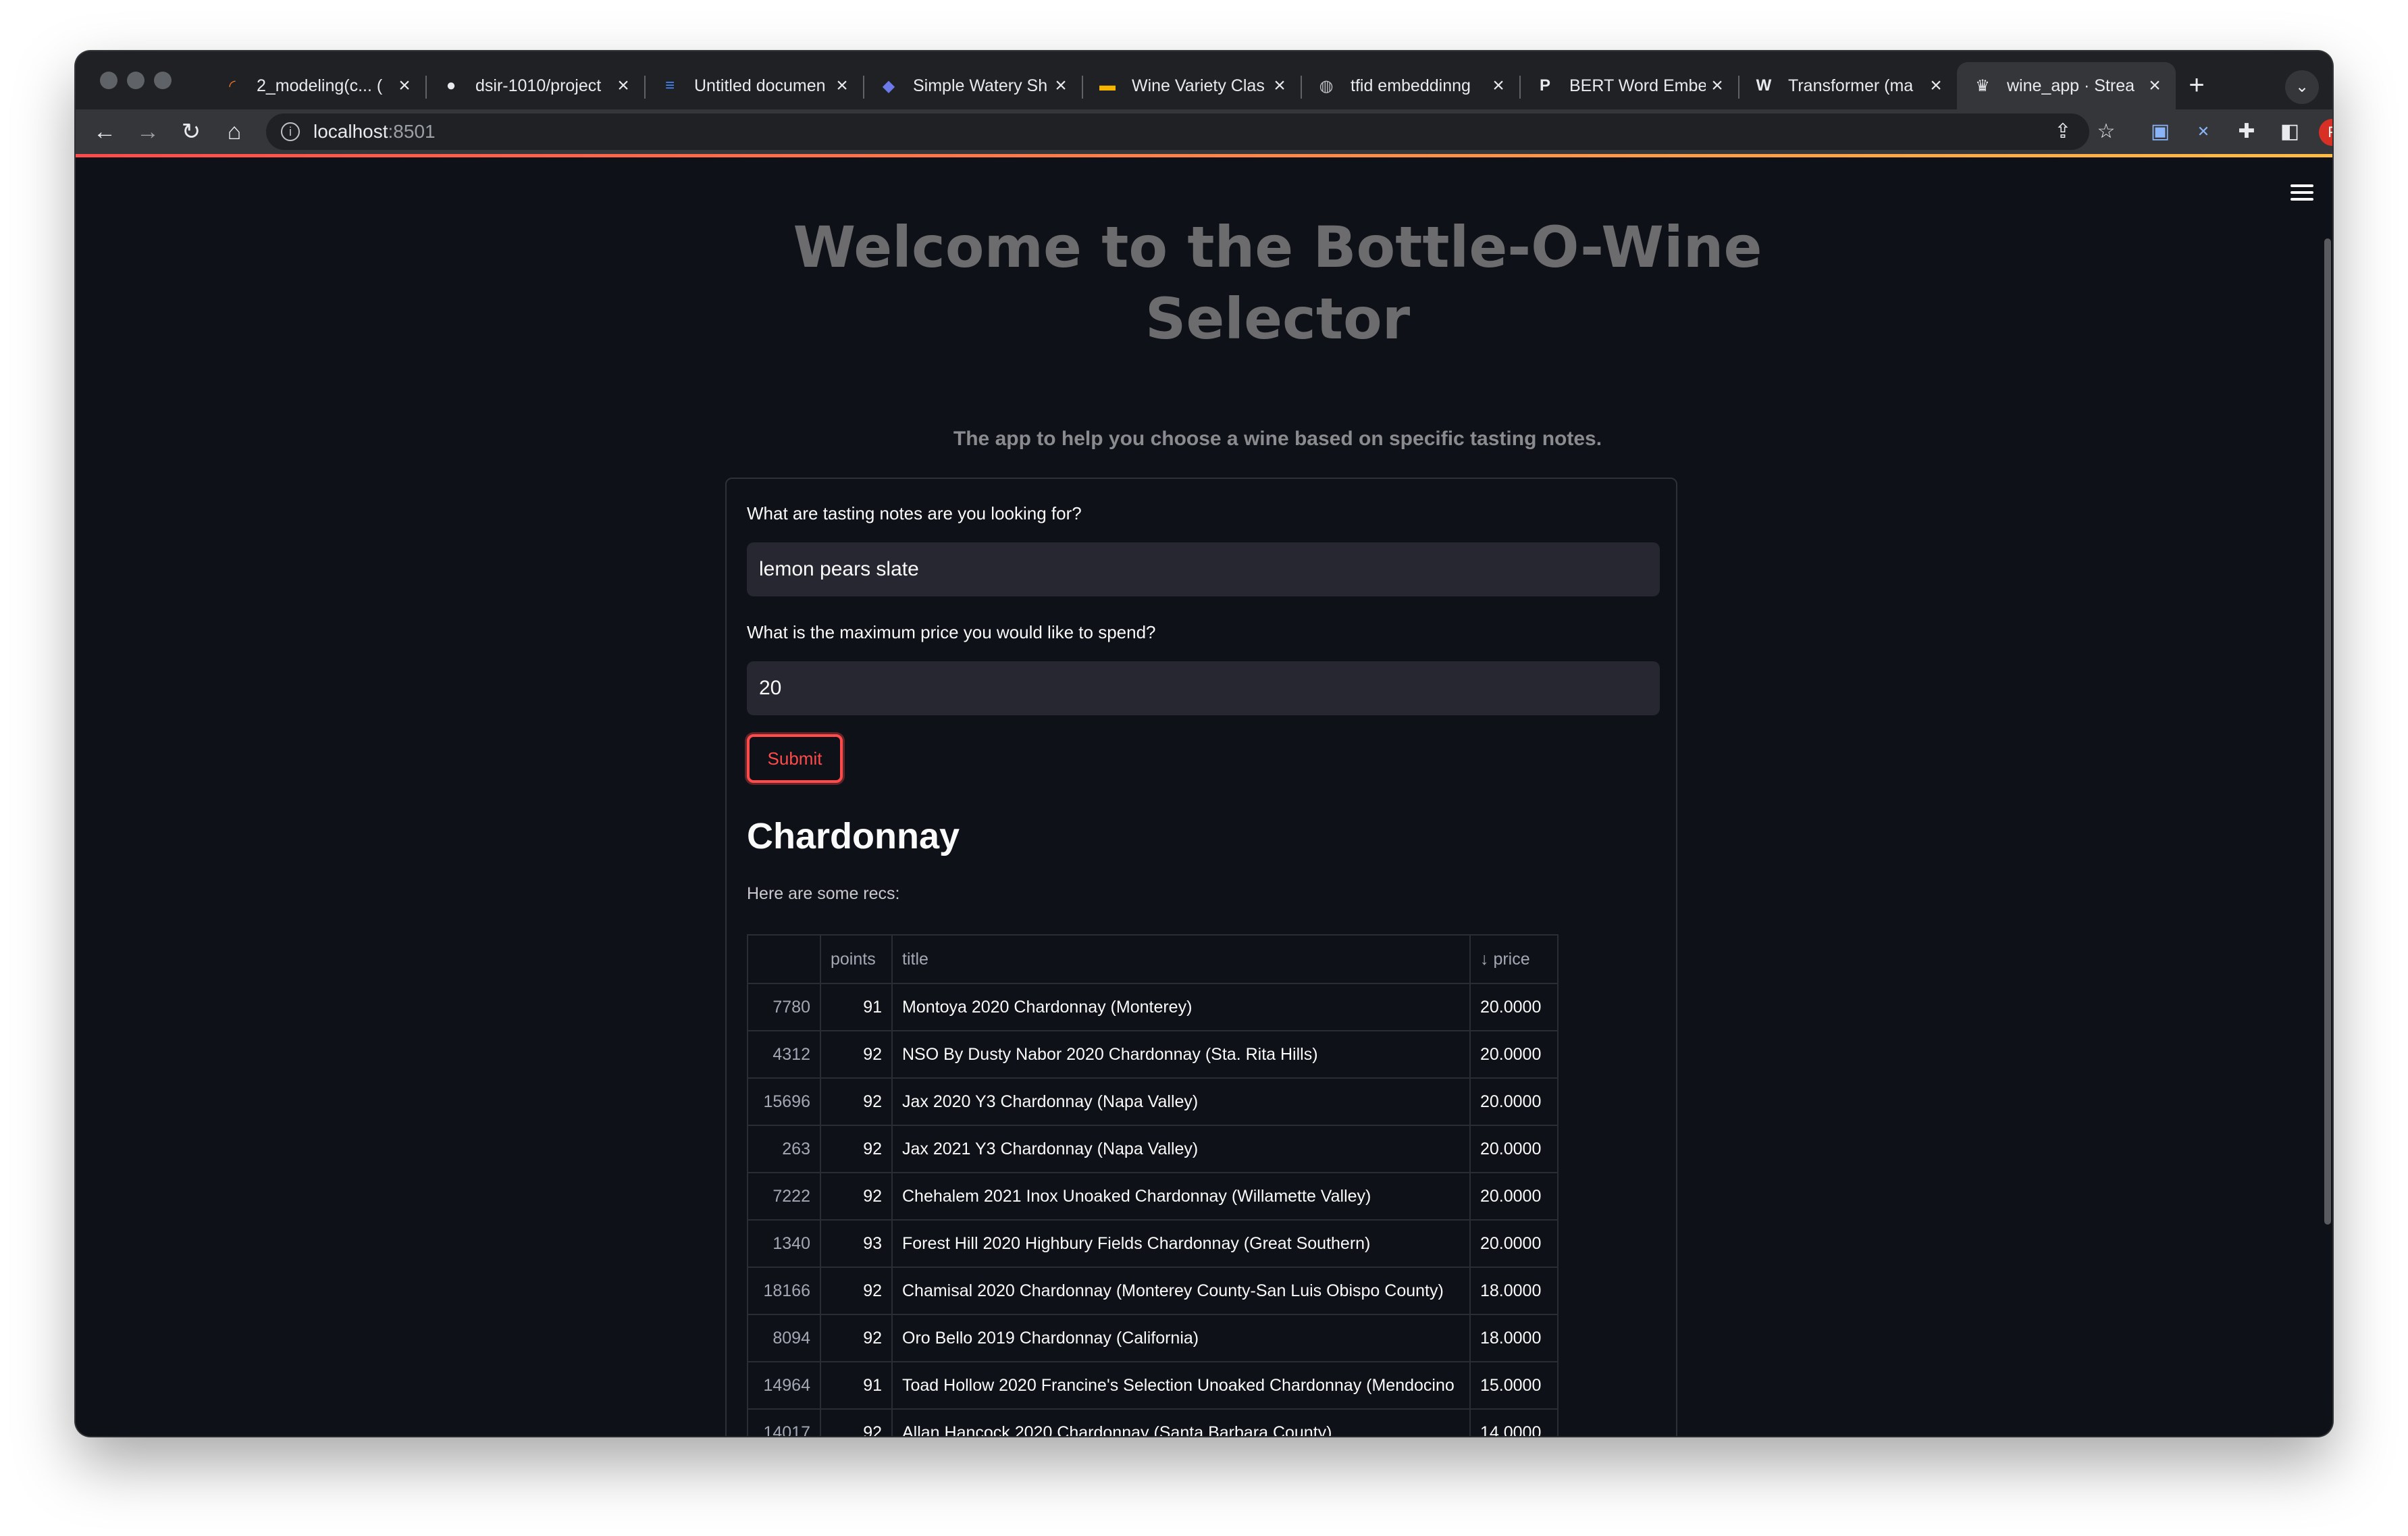 The width and height of the screenshot is (2408, 1536). What do you see at coordinates (972, 85) in the screenshot?
I see `browser-tab: ◆ Simple Watery Sh ×` at bounding box center [972, 85].